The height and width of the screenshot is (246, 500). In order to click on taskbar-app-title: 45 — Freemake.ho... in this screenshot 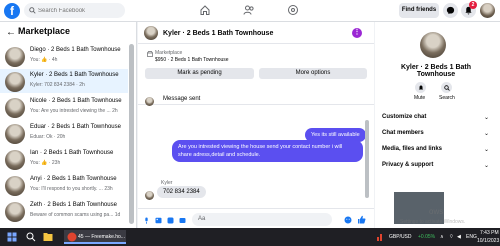, I will do `click(101, 237)`.